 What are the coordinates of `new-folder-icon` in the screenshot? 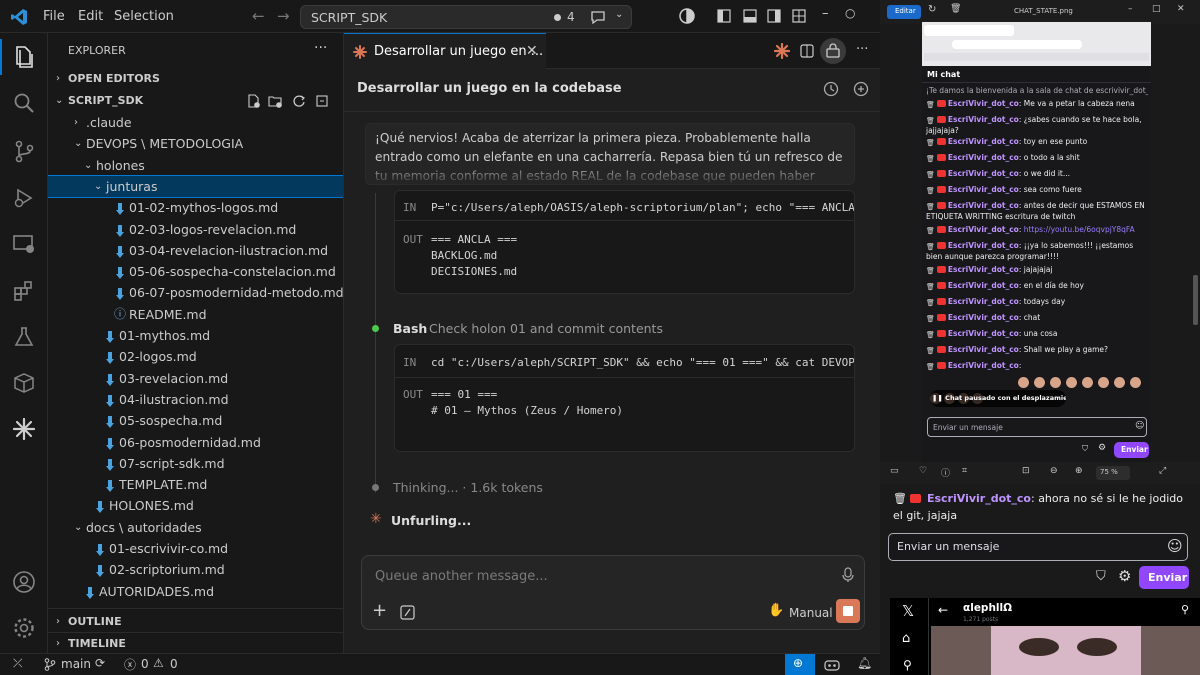 It's located at (275, 101).